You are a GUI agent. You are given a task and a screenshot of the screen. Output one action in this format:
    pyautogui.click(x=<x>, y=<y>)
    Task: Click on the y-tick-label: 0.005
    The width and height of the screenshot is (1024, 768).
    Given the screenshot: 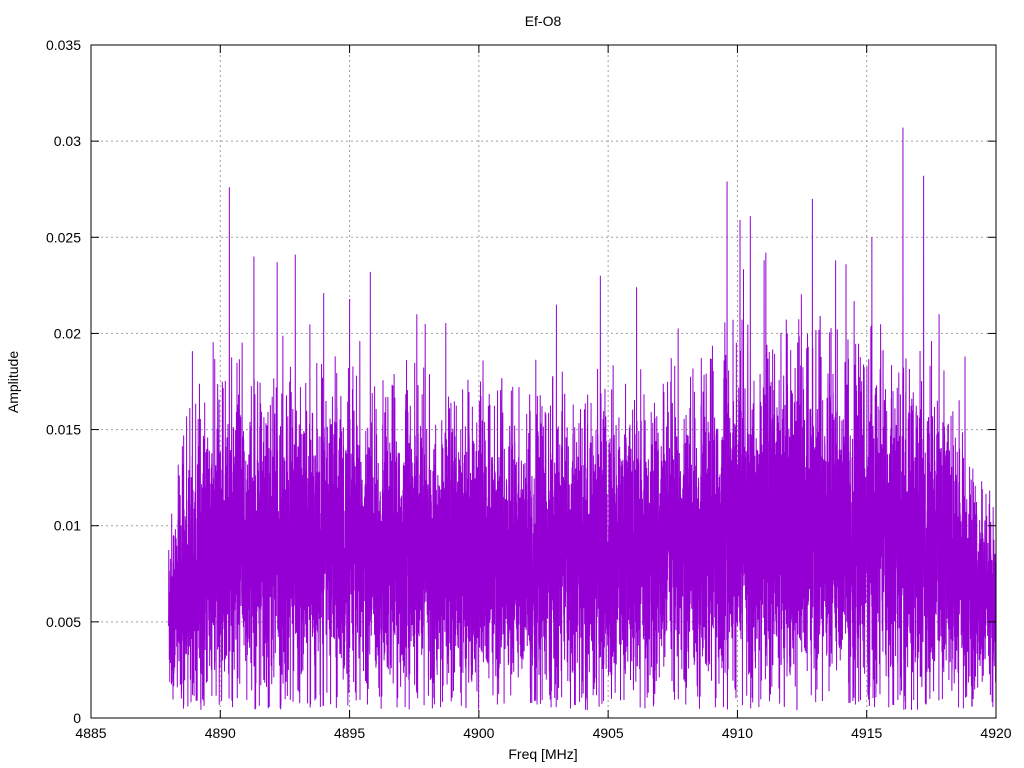 What is the action you would take?
    pyautogui.click(x=63, y=622)
    